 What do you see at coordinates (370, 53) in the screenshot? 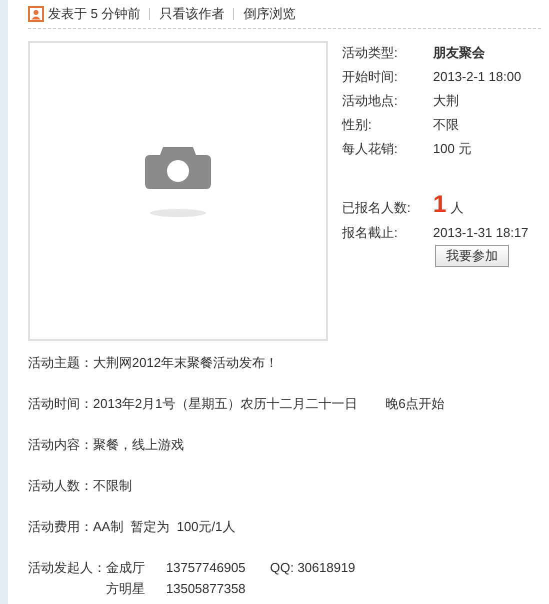
I see `detail-label: 活动类型:` at bounding box center [370, 53].